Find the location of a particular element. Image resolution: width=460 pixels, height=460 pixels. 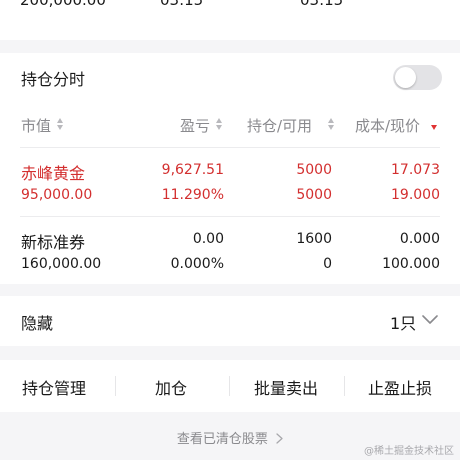

market-value: 160,000.00 is located at coordinates (61, 264).